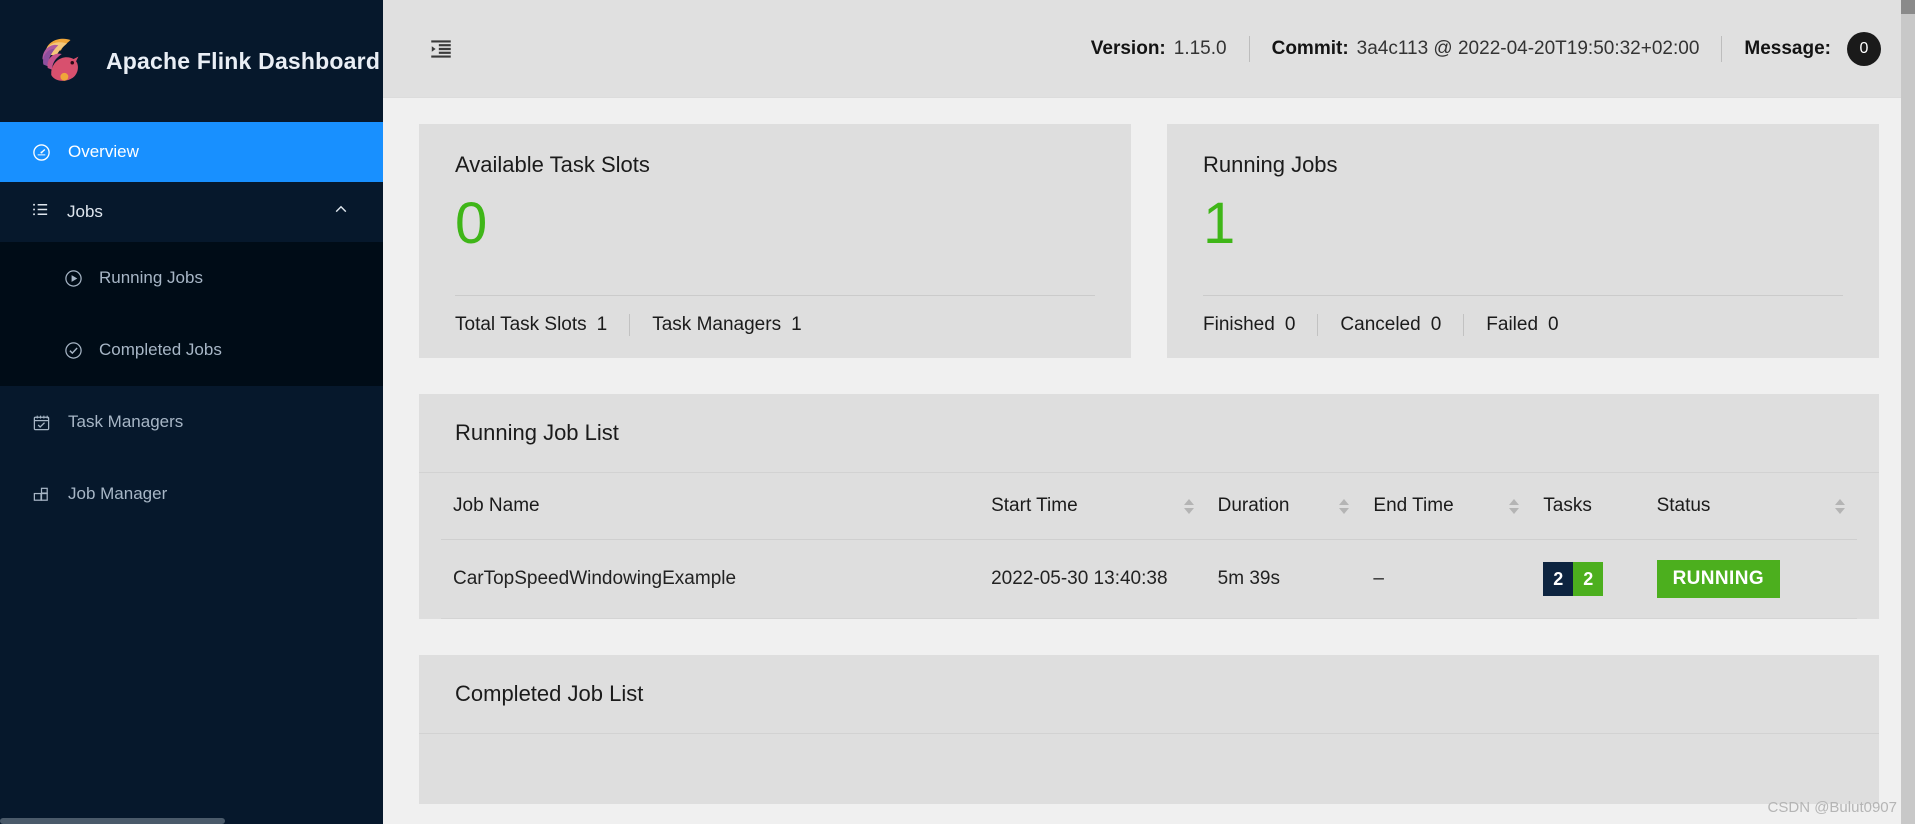 The height and width of the screenshot is (824, 1915). Describe the element at coordinates (1514, 506) in the screenshot. I see `sort-toggle-end-time` at that location.